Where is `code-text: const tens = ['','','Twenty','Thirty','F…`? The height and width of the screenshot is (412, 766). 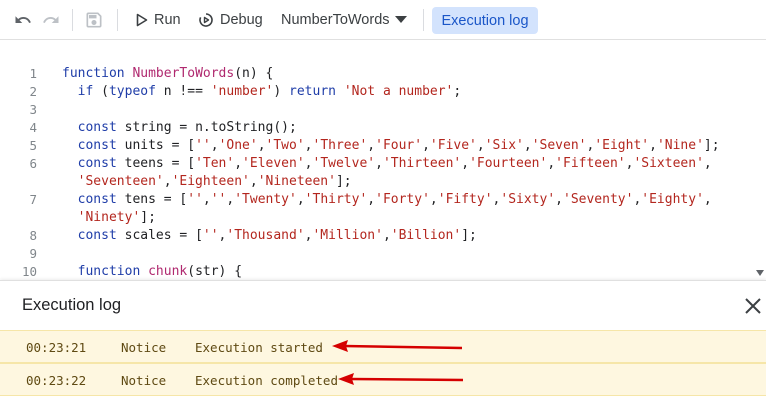 code-text: const tens = ['','','Twenty','Thirty','F… is located at coordinates (394, 199).